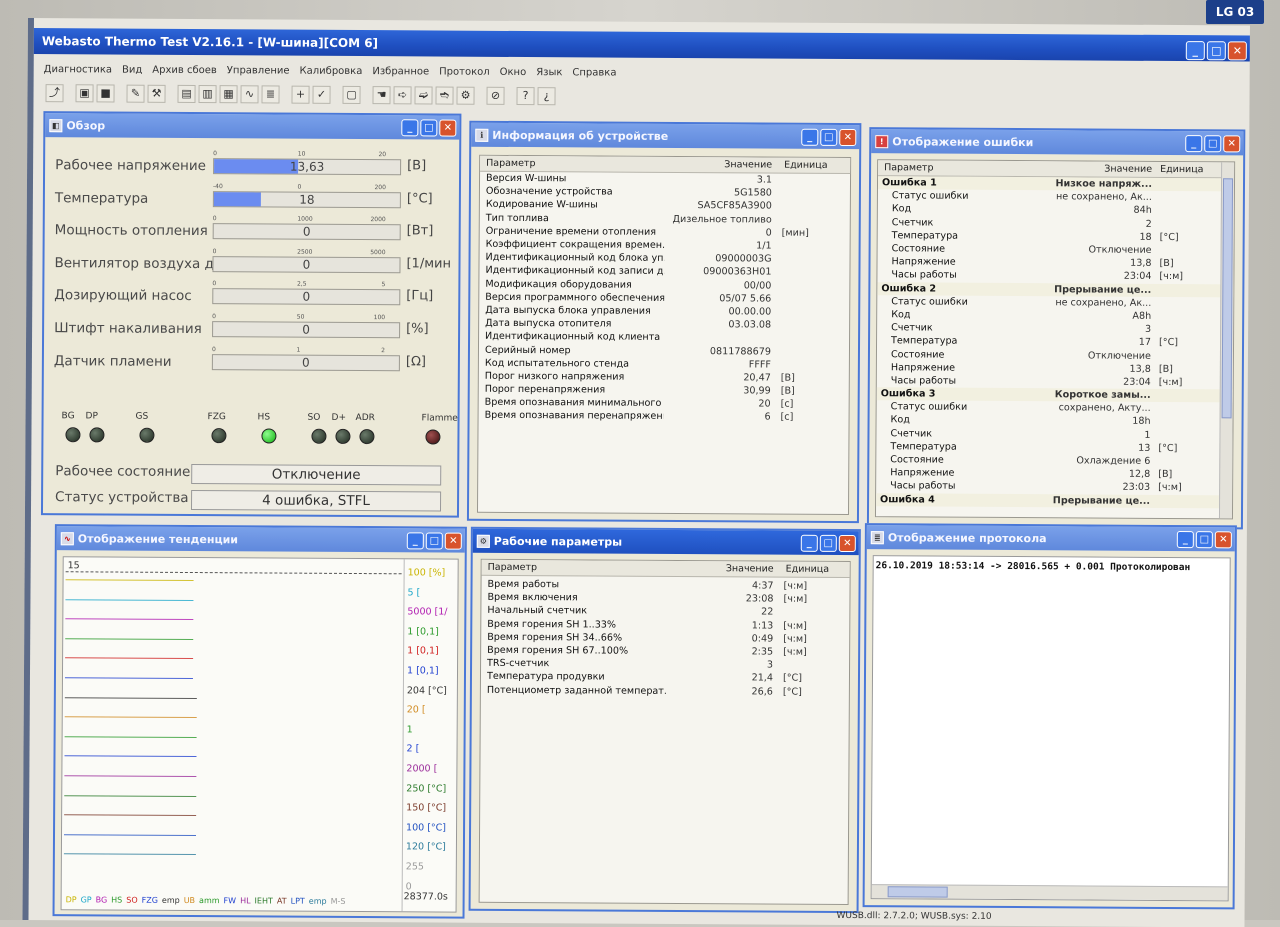 This screenshot has height=927, width=1280. I want to click on menu-item: Архив сбоев, so click(184, 69).